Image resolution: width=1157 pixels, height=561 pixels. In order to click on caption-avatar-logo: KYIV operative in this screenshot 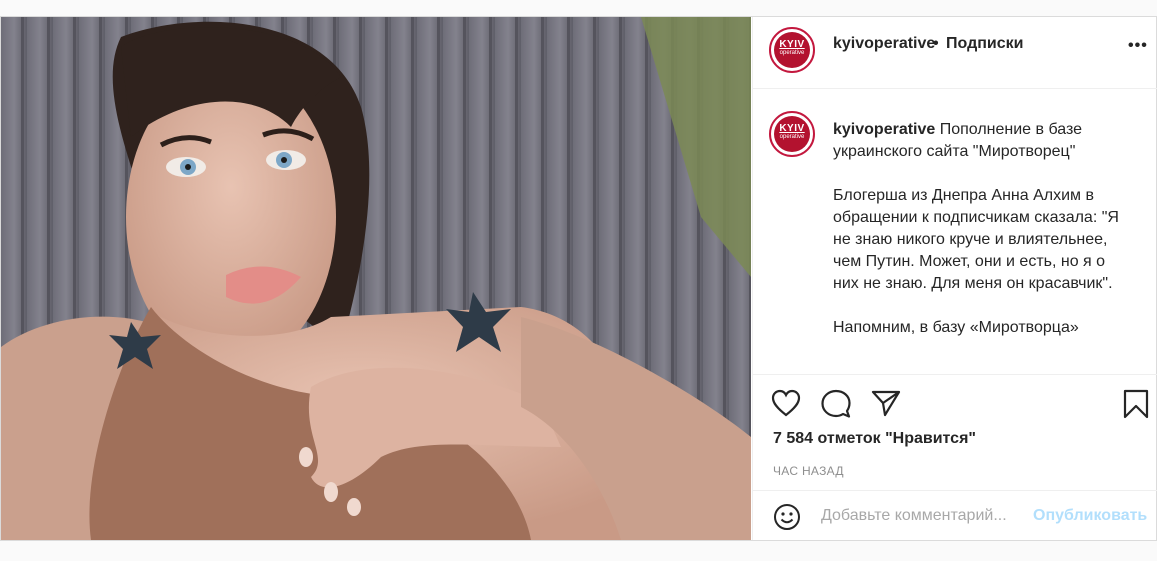, I will do `click(792, 134)`.